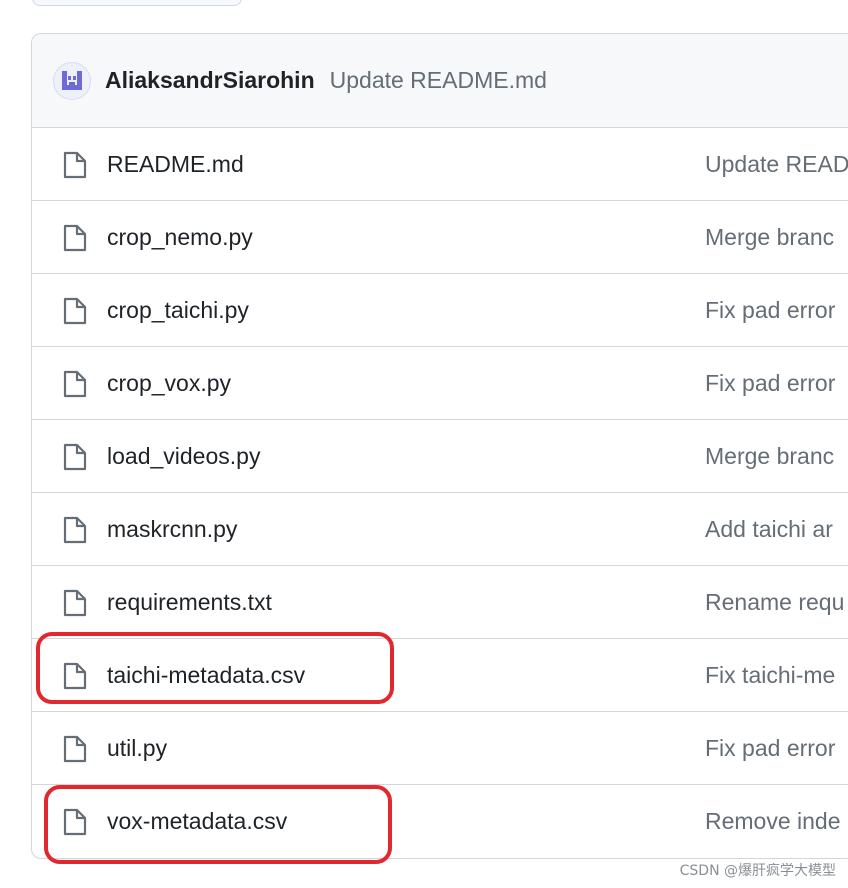  Describe the element at coordinates (175, 164) in the screenshot. I see `file-name-link: README.md` at that location.